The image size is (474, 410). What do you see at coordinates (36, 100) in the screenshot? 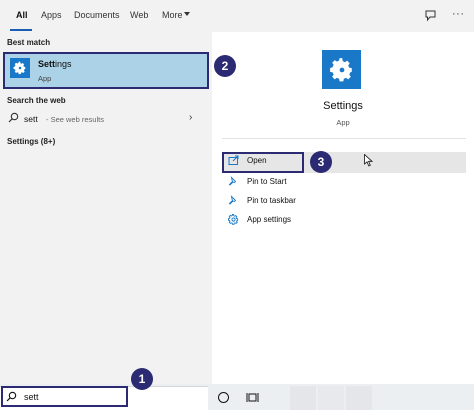
I see `search-web-heading: Search the web` at bounding box center [36, 100].